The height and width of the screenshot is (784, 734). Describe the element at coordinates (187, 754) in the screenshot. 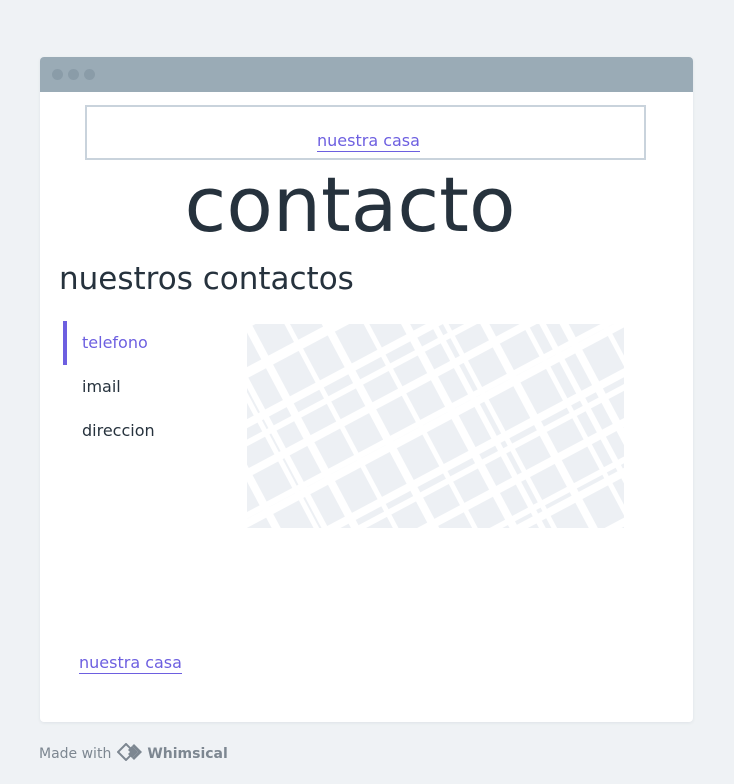

I see `whimsical-brand-label: Whimsical` at that location.